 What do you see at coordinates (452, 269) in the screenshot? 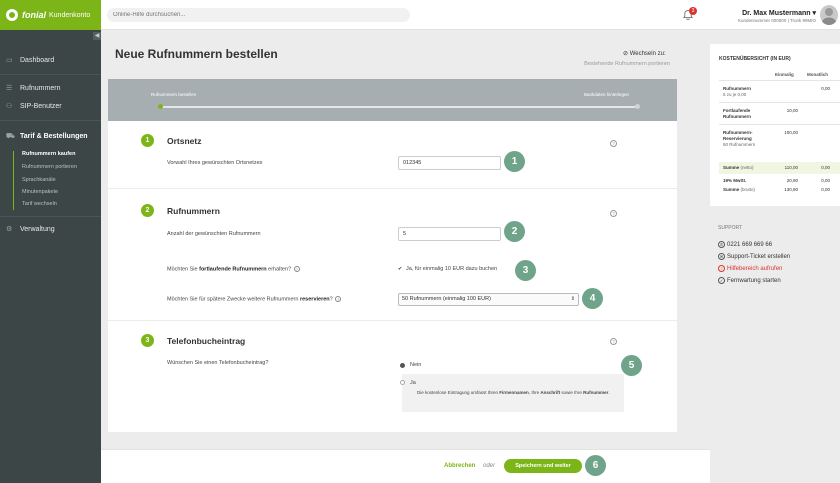
I see `consecutive-numbers-answer: Ja, für einmalig 10 EUR dazu buchen` at bounding box center [452, 269].